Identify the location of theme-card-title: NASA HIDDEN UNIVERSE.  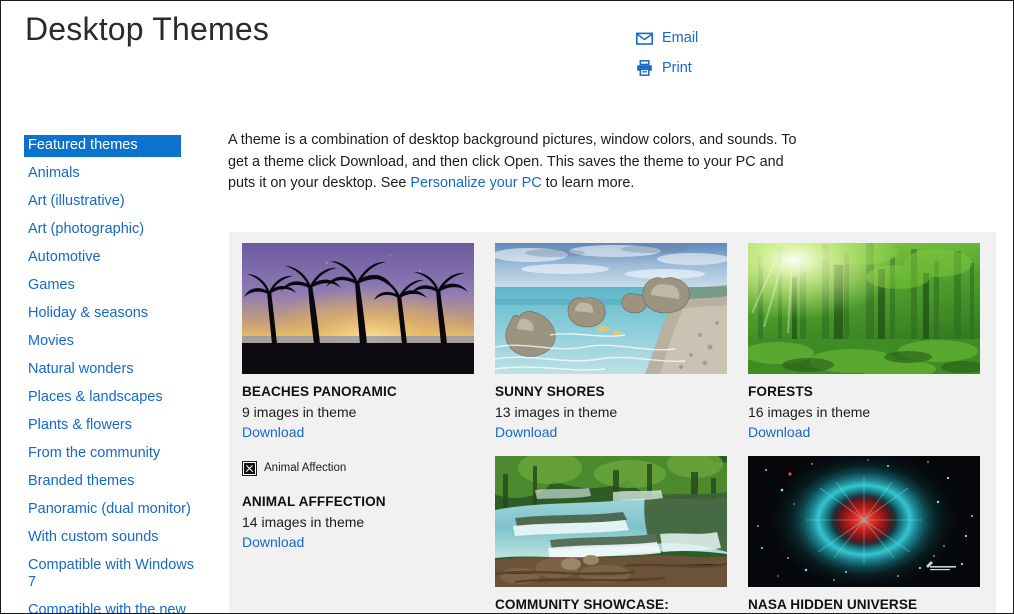
(833, 604).